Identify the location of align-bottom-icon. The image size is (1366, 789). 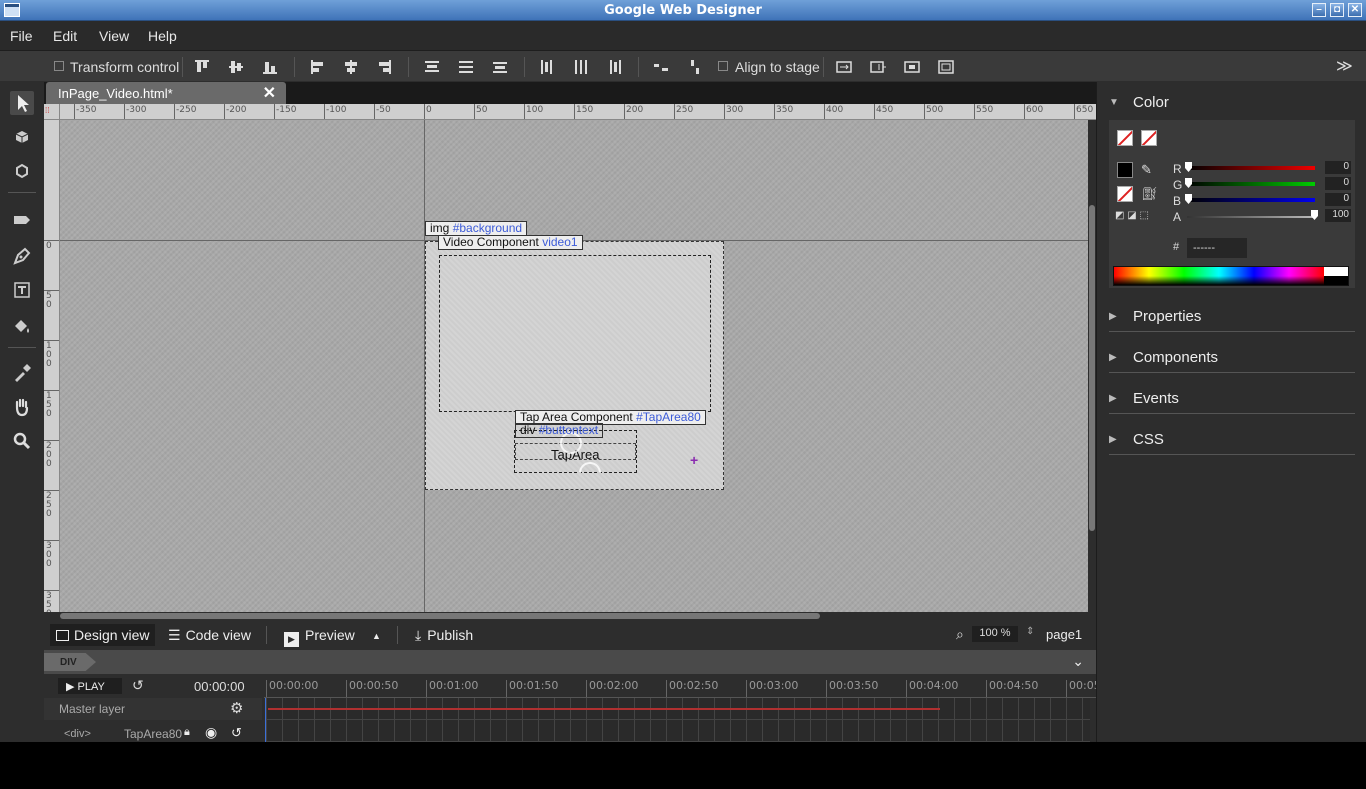
(270, 67).